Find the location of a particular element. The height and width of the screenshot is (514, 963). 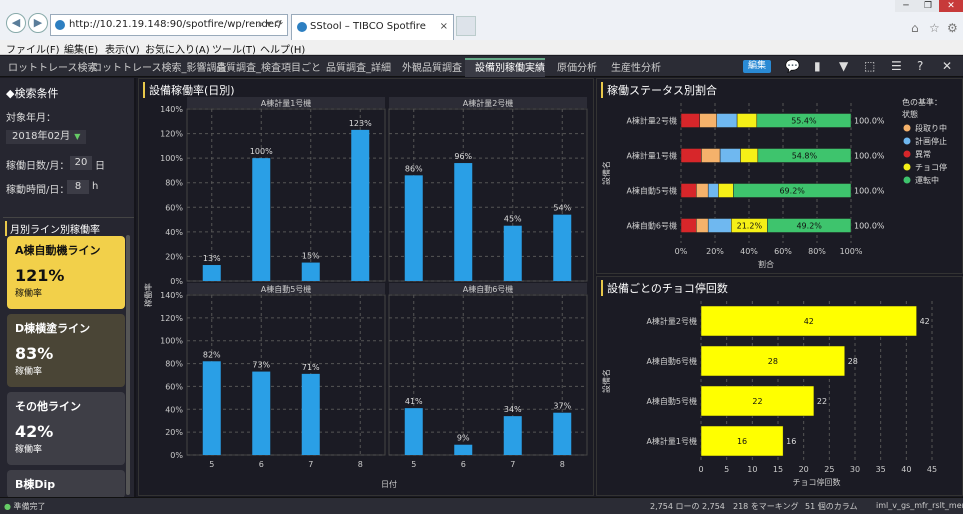

y-tick-label: 140% is located at coordinates (171, 109).